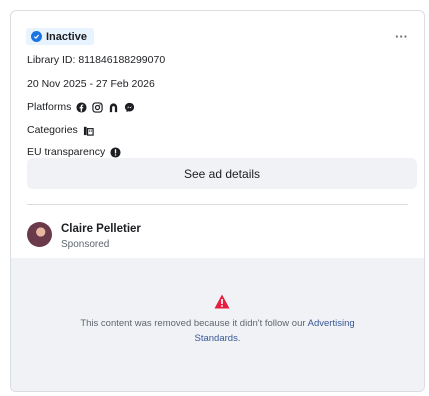 This screenshot has height=396, width=429. I want to click on more-options-button: ···, so click(401, 36).